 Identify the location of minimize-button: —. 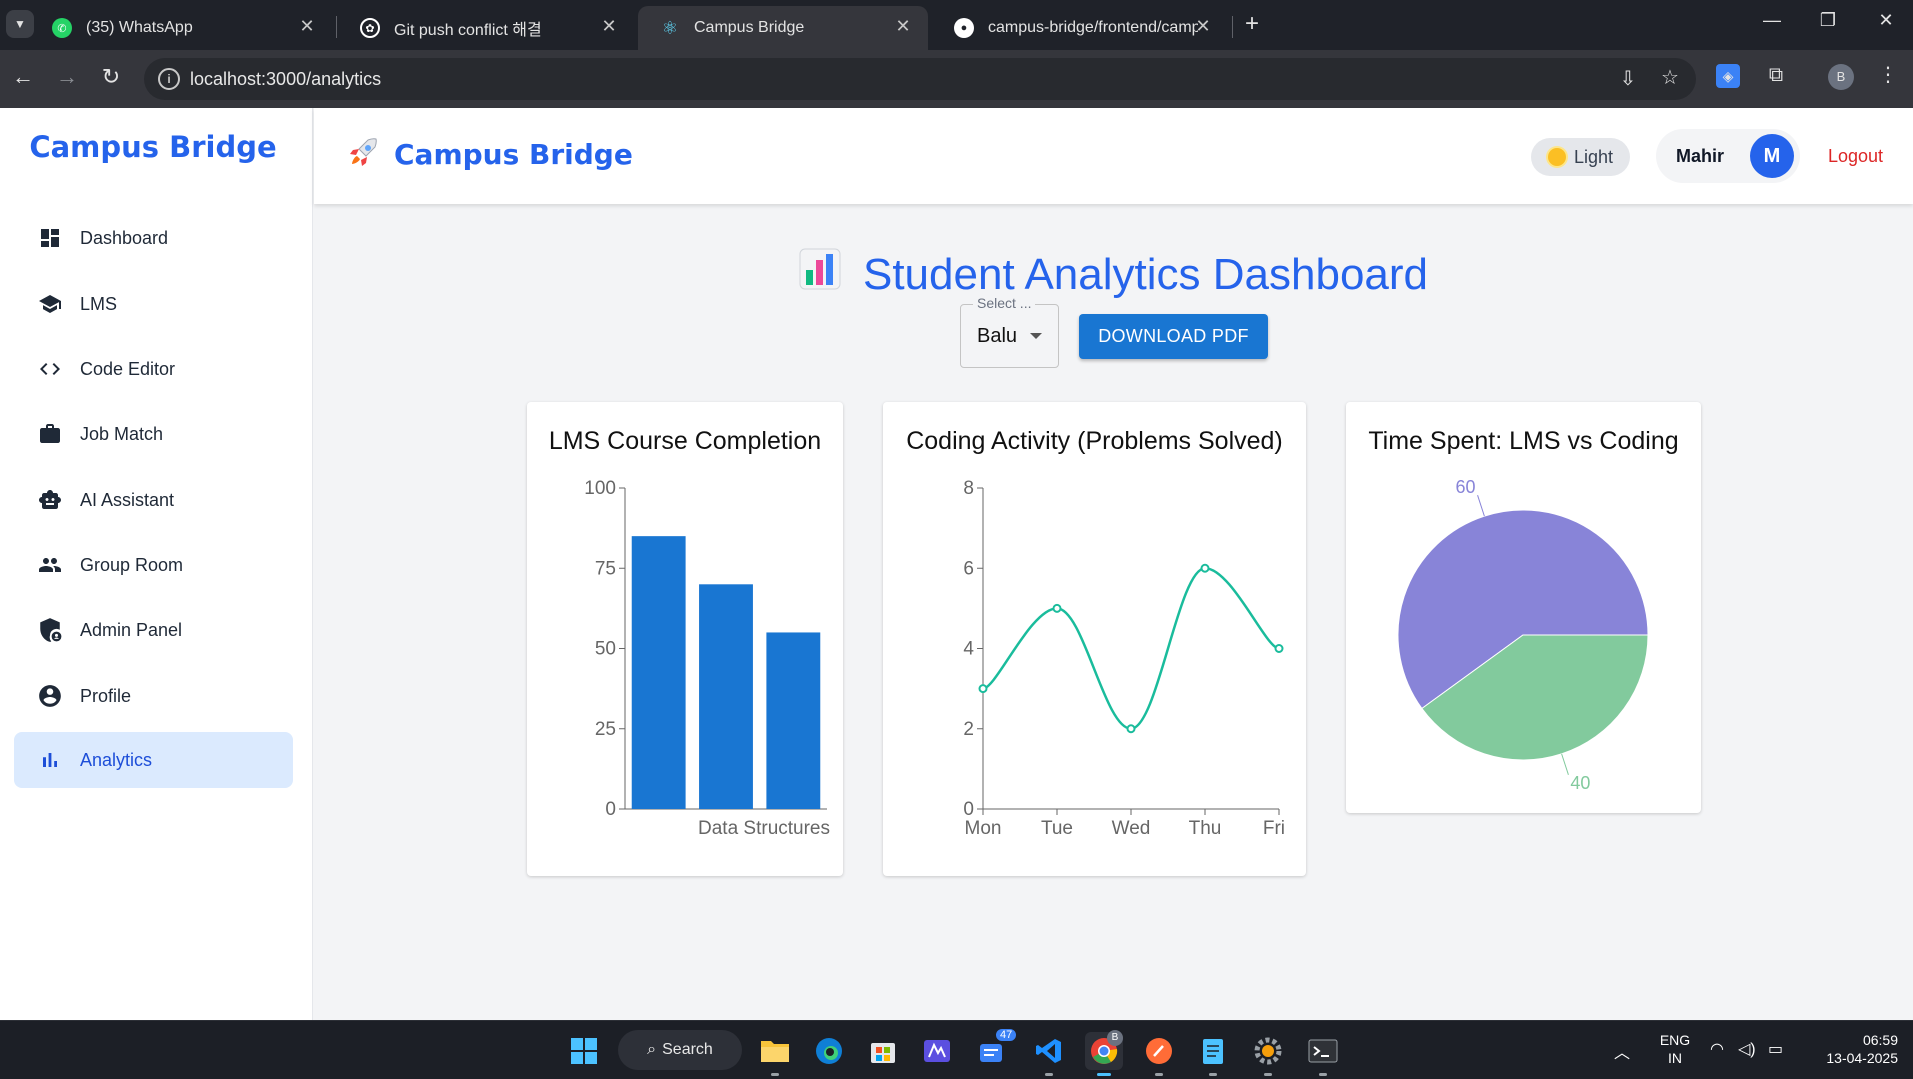
(1772, 20).